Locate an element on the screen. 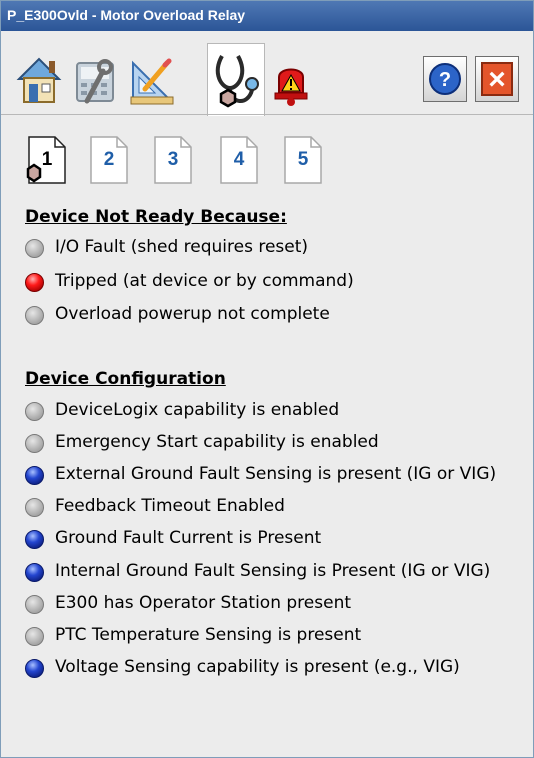 The width and height of the screenshot is (534, 758). diagnostics-icon is located at coordinates (237, 81).